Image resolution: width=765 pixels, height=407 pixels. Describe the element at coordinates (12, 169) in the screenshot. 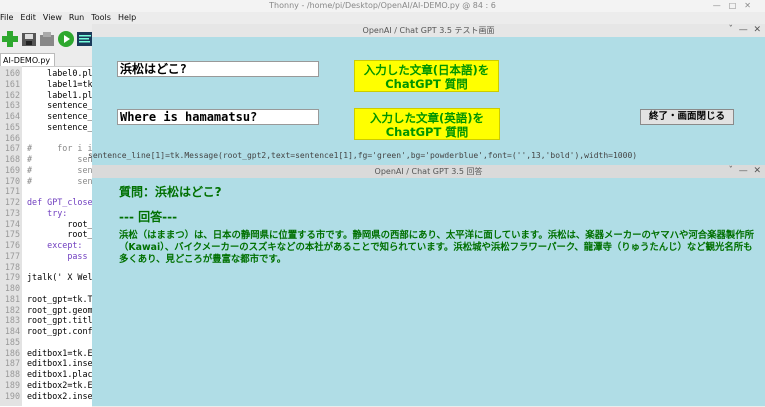

I see `line-number: 169` at that location.